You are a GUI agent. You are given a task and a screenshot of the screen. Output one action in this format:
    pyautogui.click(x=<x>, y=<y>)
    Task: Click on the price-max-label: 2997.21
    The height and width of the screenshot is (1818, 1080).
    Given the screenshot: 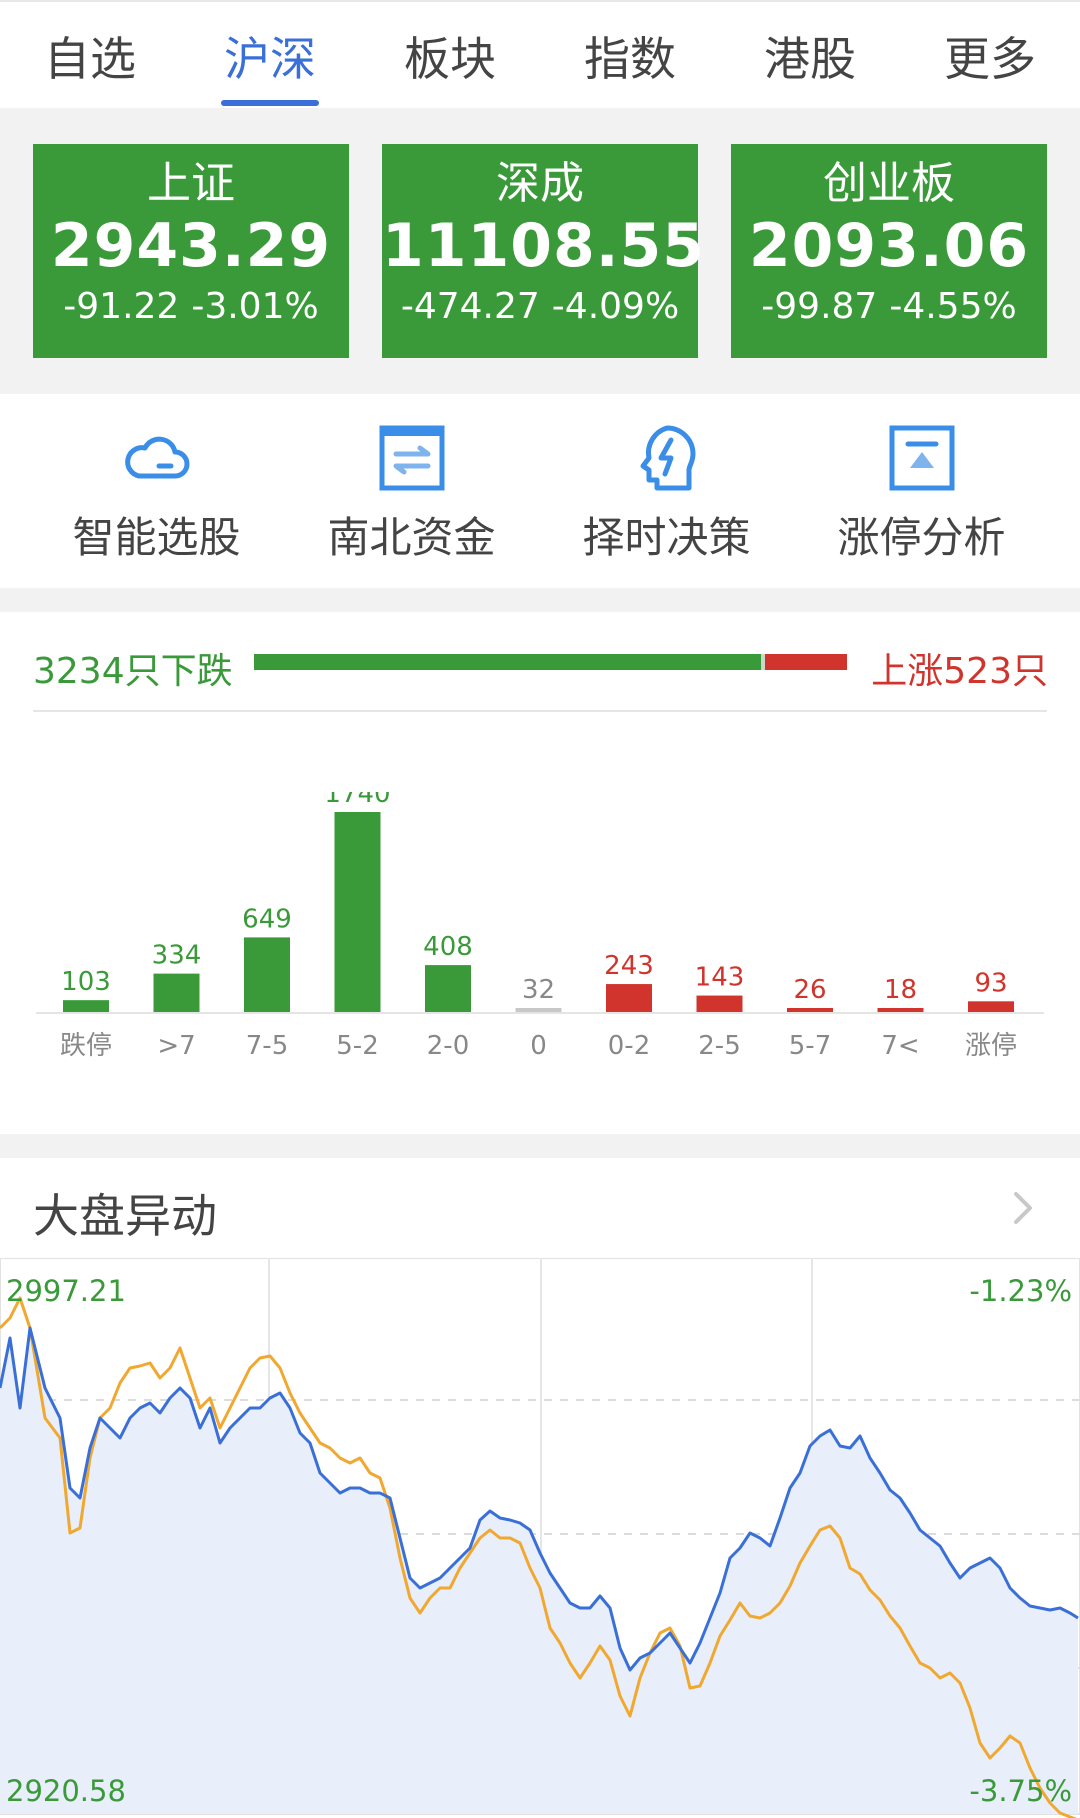 What is the action you would take?
    pyautogui.click(x=66, y=1291)
    